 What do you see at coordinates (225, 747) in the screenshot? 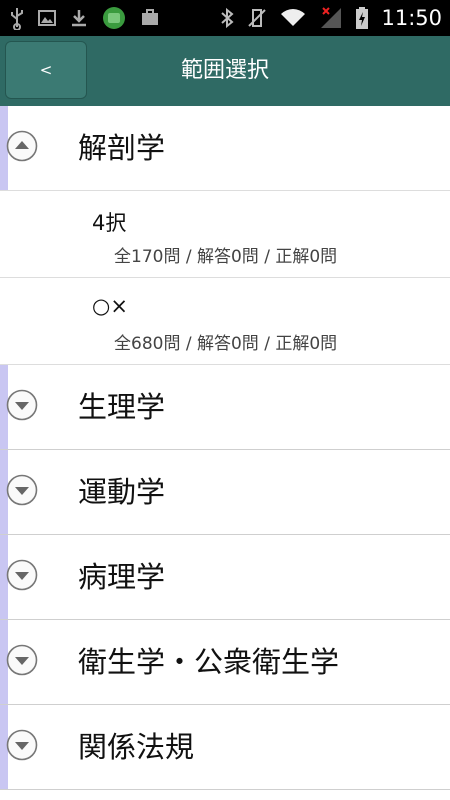
I see `group-row-laws: 関係法規` at bounding box center [225, 747].